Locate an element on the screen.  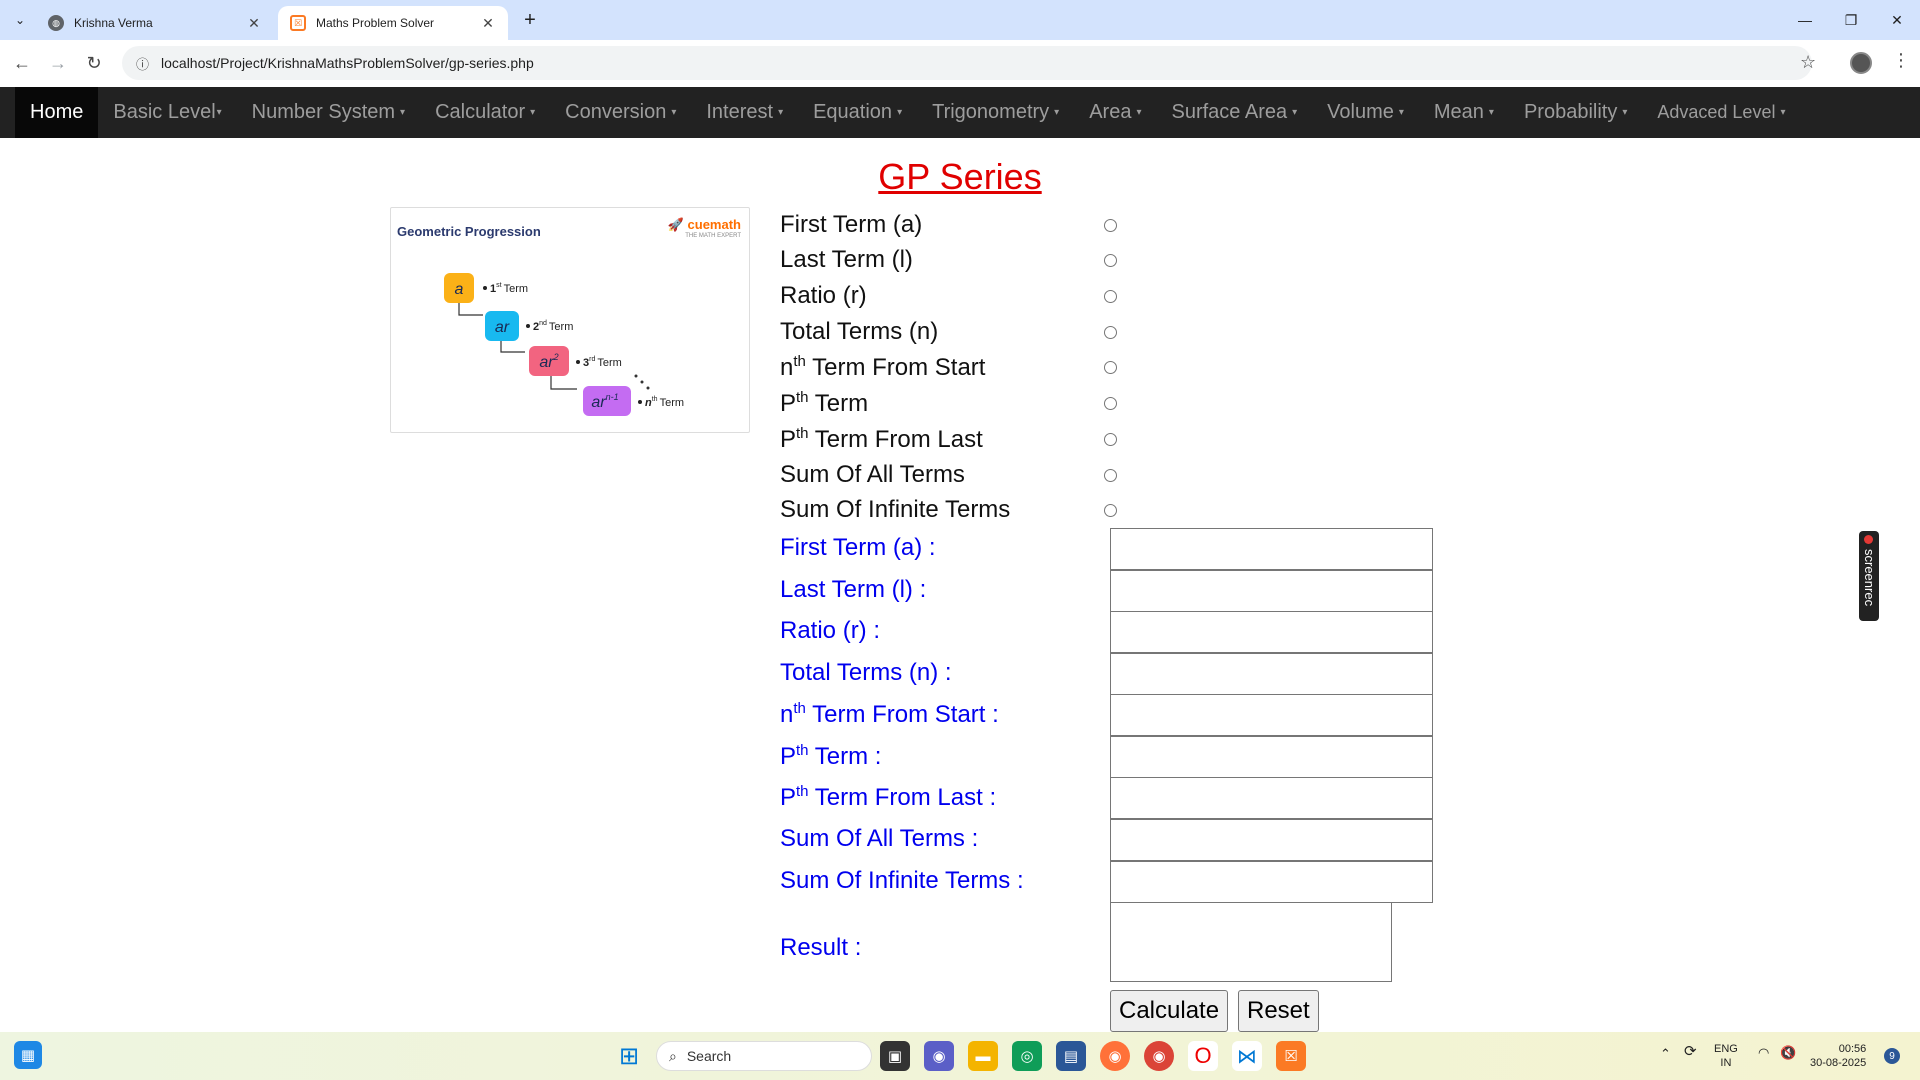
reset-button: Reset is located at coordinates (1278, 1011).